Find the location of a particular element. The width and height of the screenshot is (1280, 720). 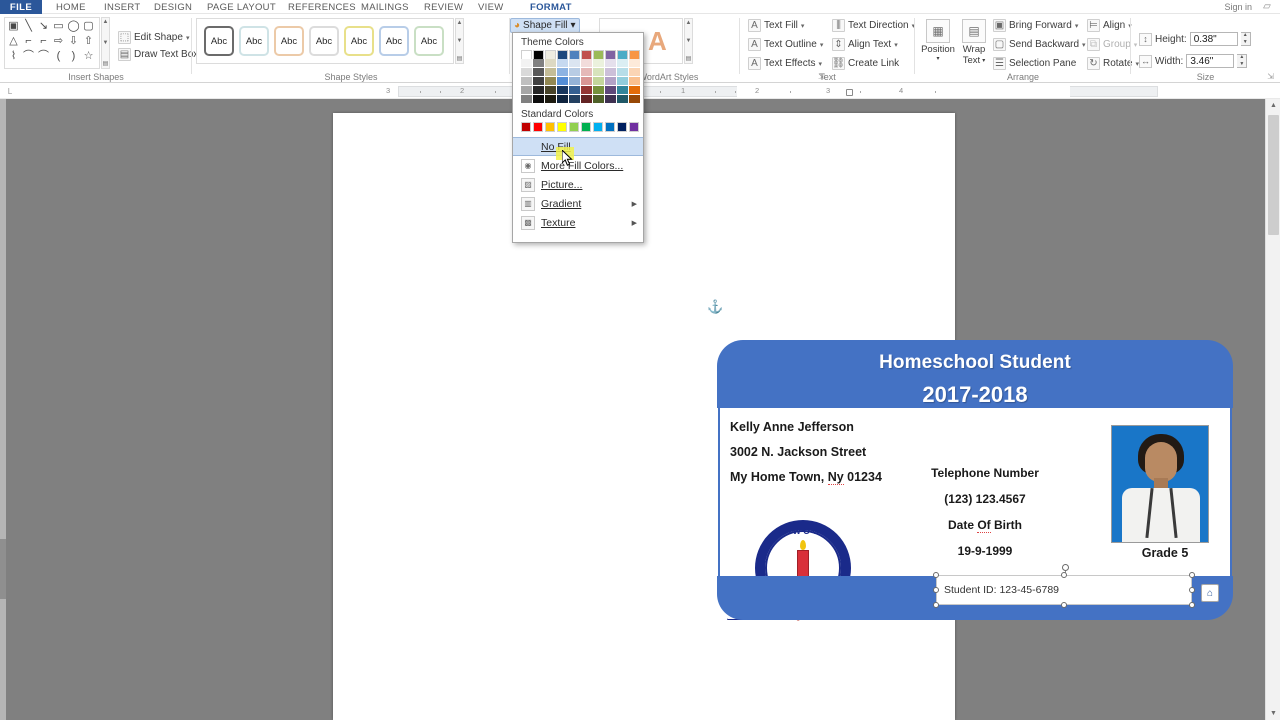

scrollbar-thumb is located at coordinates (1273, 175).